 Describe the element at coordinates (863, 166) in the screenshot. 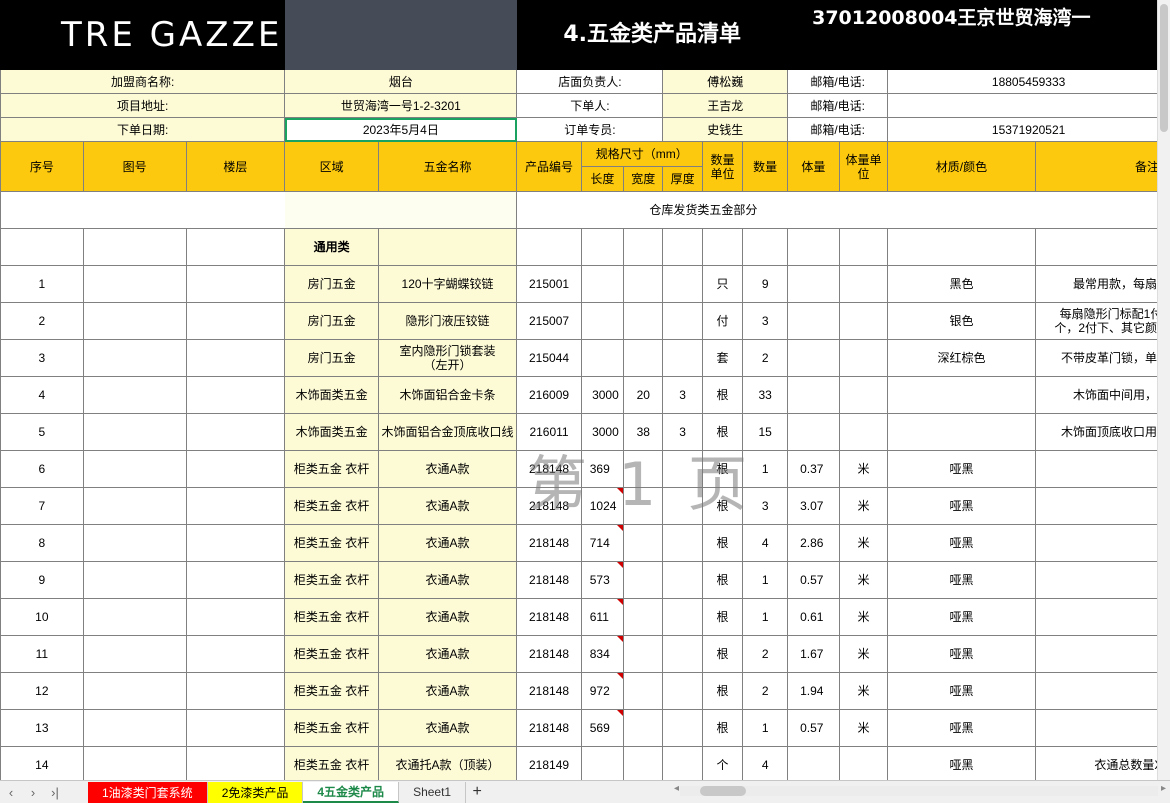

I see `col-volume-unit: 体量单位` at that location.